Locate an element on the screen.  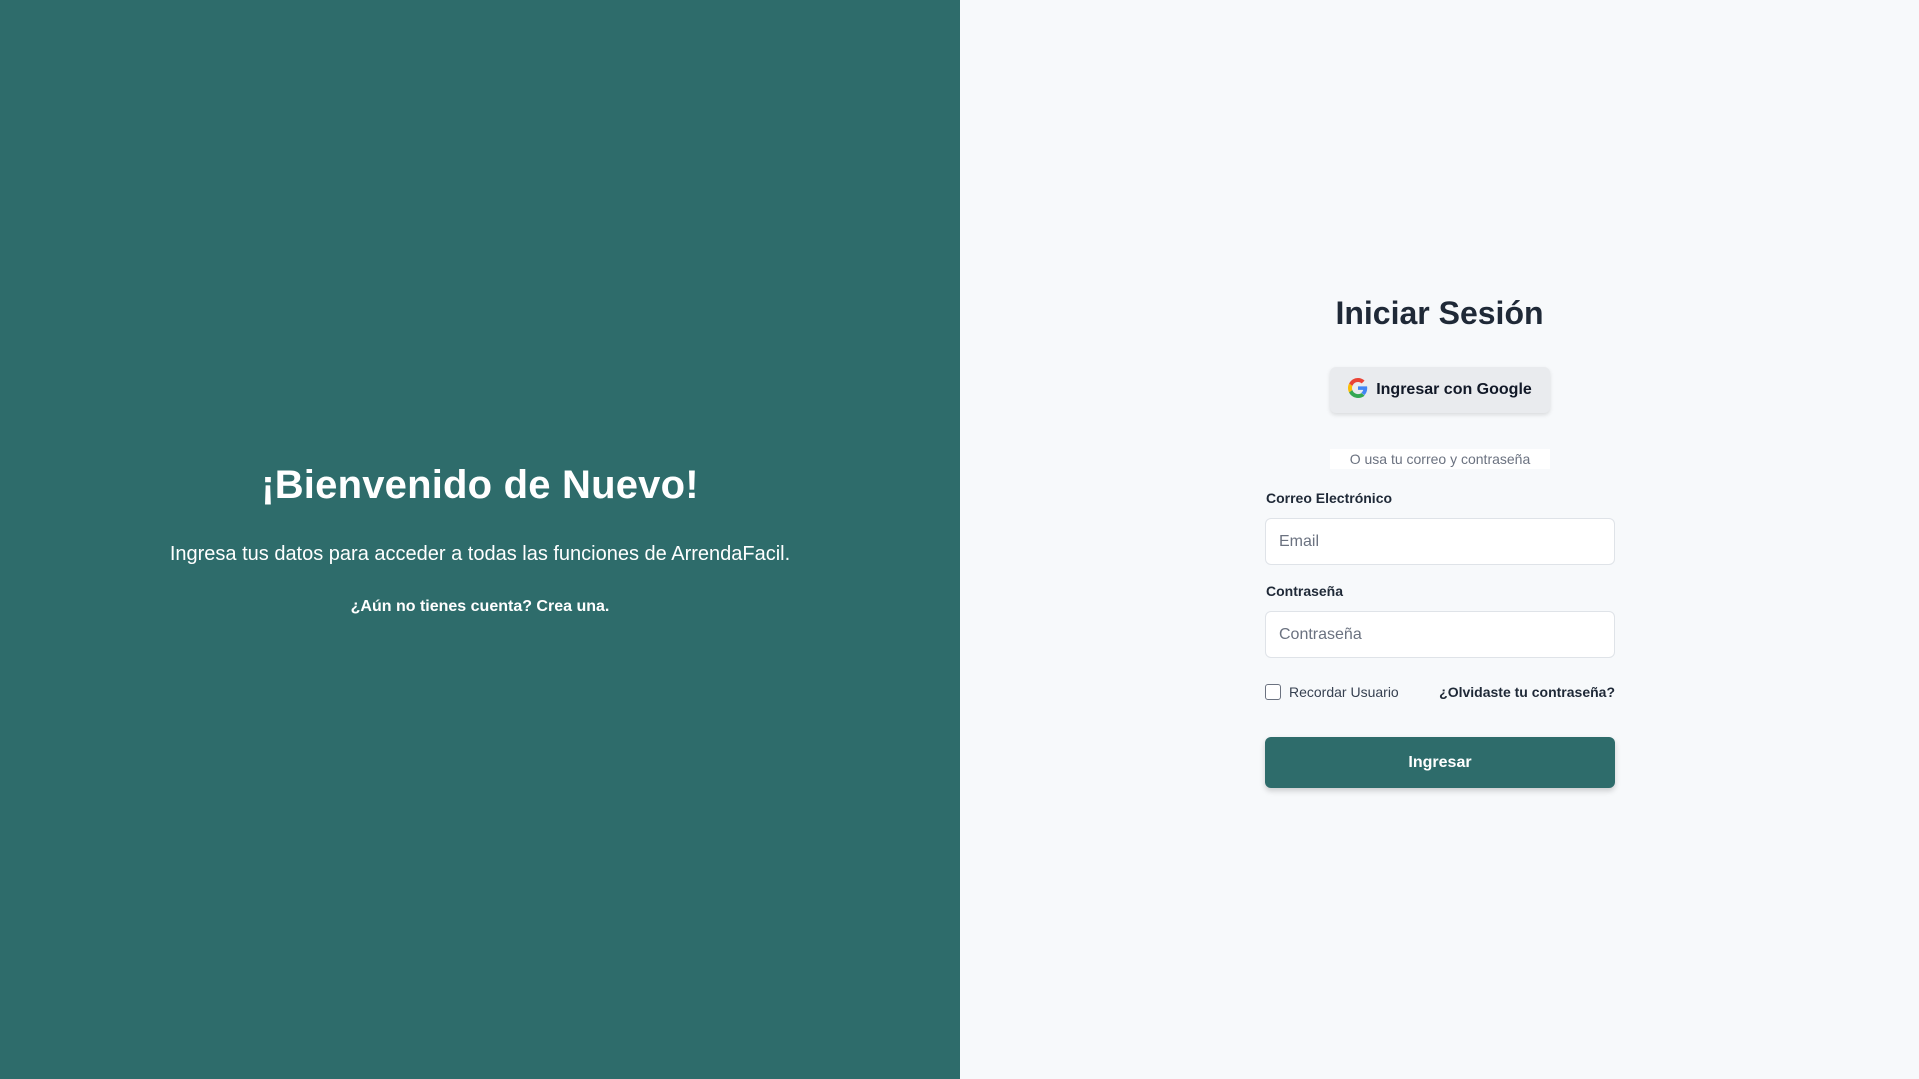
create-account-link: ¿Aún no tienes cuenta? Crea una. is located at coordinates (480, 607).